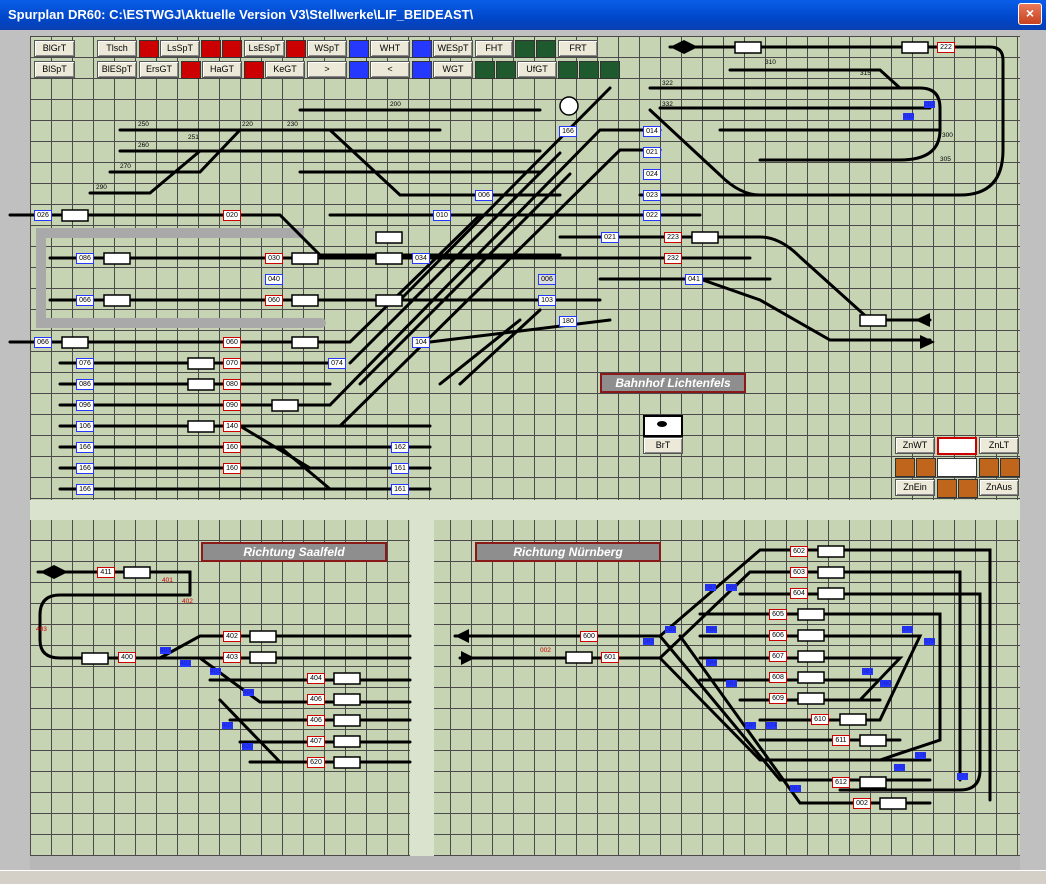 The image size is (1046, 884). I want to click on signal-number: 104, so click(421, 342).